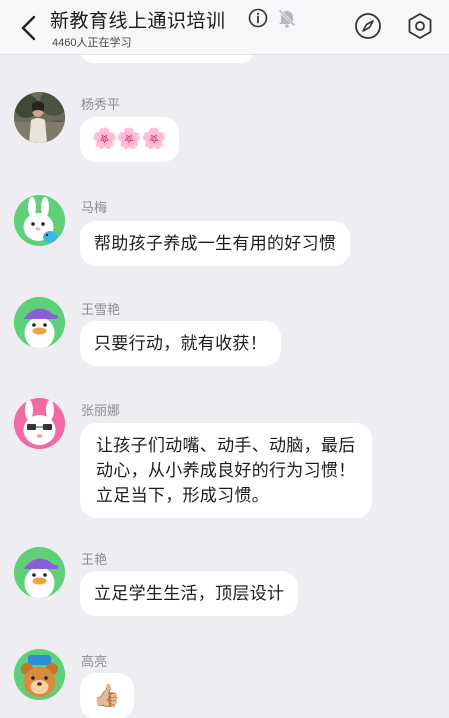 The height and width of the screenshot is (718, 449). I want to click on chat-header: 新教育线上通识培训 4460人正在学习, so click(224, 27).